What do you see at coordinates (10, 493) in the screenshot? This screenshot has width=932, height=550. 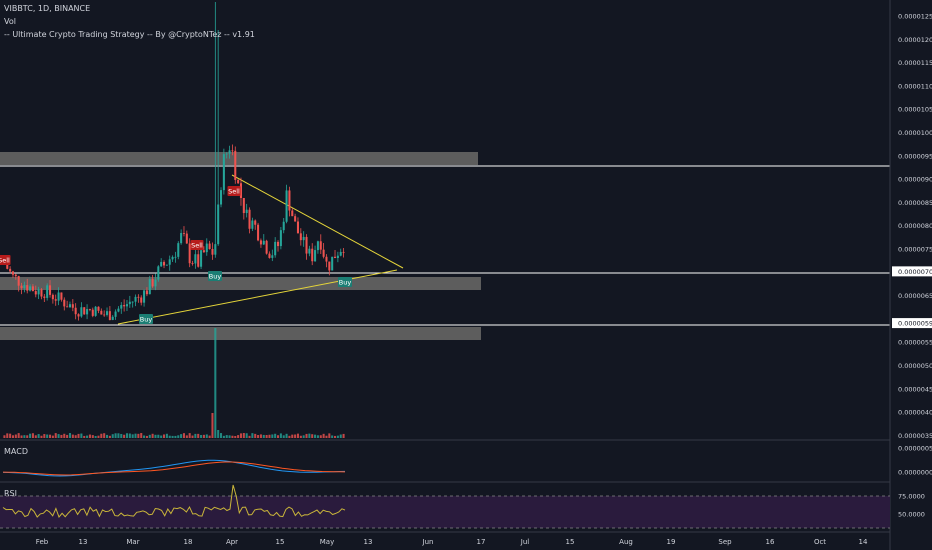 I see `rsi-legend: RSI` at bounding box center [10, 493].